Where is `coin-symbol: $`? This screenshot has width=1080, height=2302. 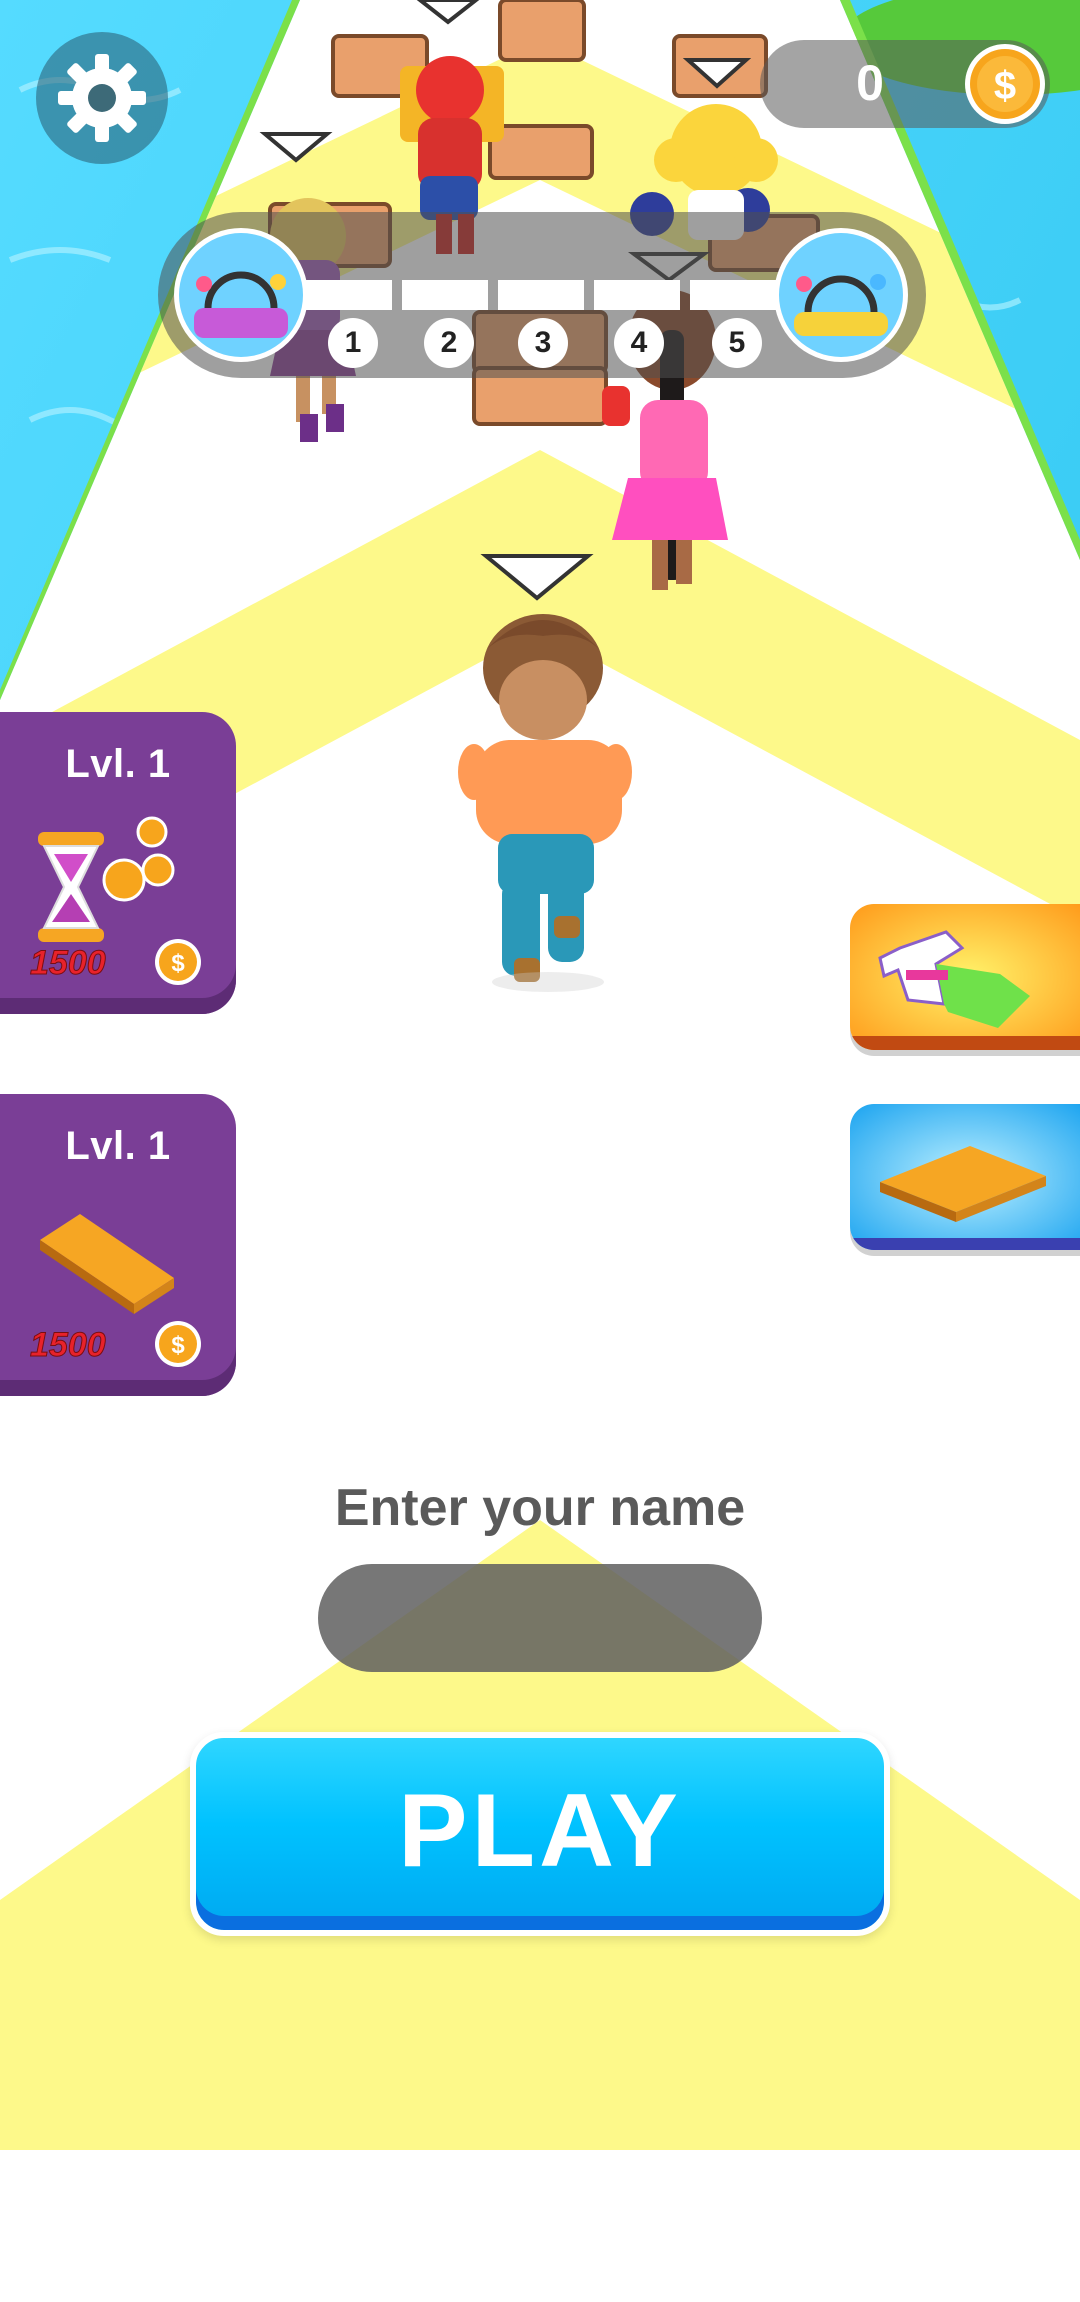 coin-symbol: $ is located at coordinates (1005, 86).